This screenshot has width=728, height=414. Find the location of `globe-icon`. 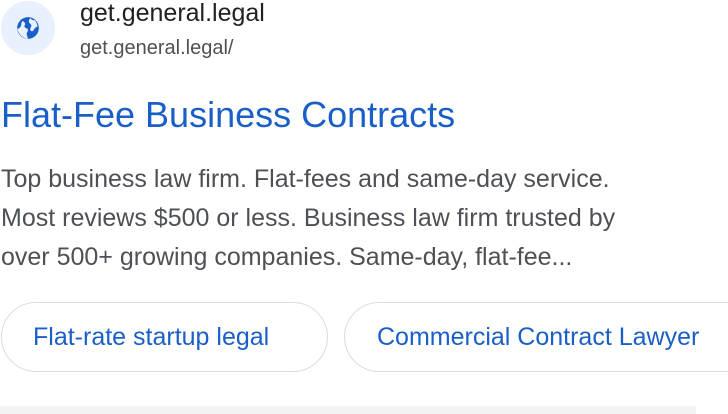

globe-icon is located at coordinates (28, 28).